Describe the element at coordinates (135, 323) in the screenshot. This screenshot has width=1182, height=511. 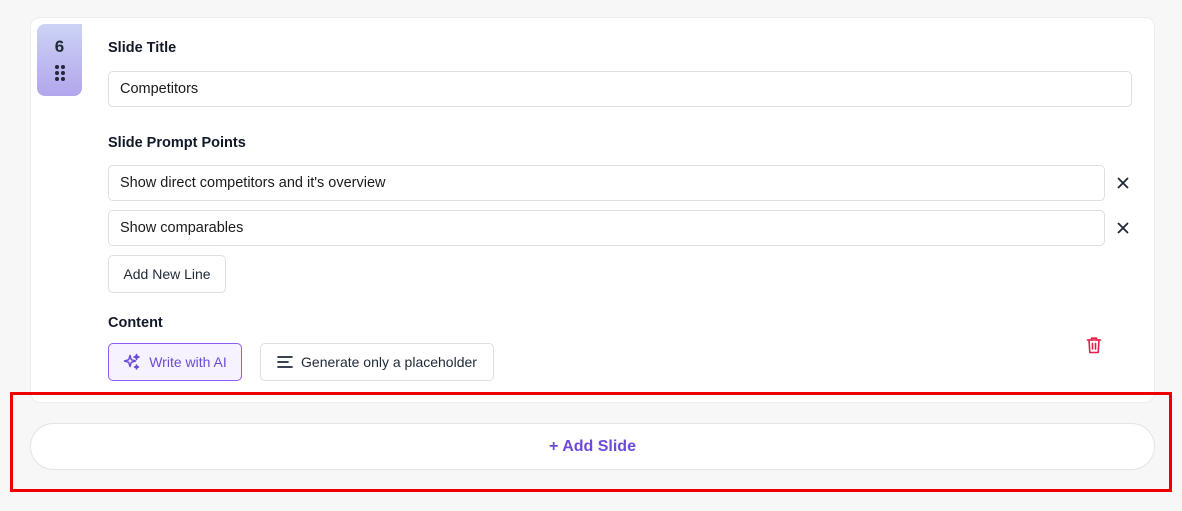
I see `content-label: Content` at that location.